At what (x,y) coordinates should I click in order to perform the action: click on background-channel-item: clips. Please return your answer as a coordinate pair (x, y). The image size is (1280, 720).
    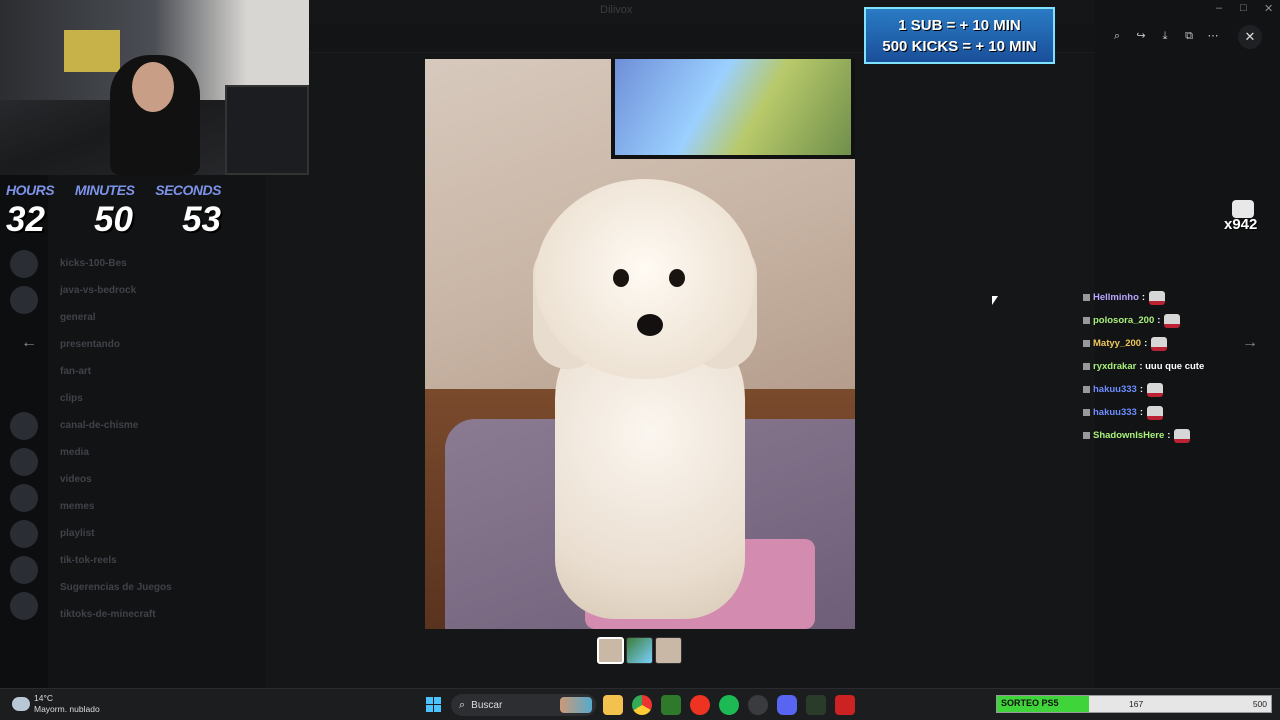
    Looking at the image, I should click on (71, 398).